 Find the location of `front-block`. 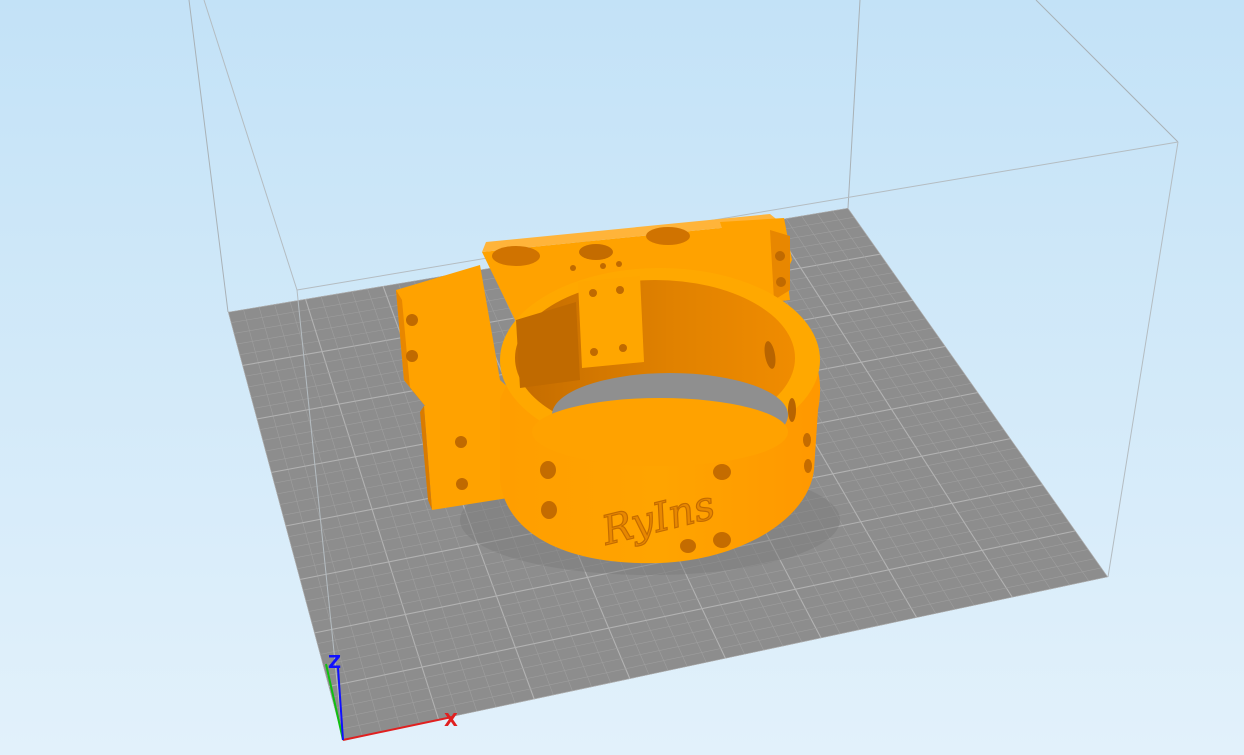

front-block is located at coordinates (466, 453).